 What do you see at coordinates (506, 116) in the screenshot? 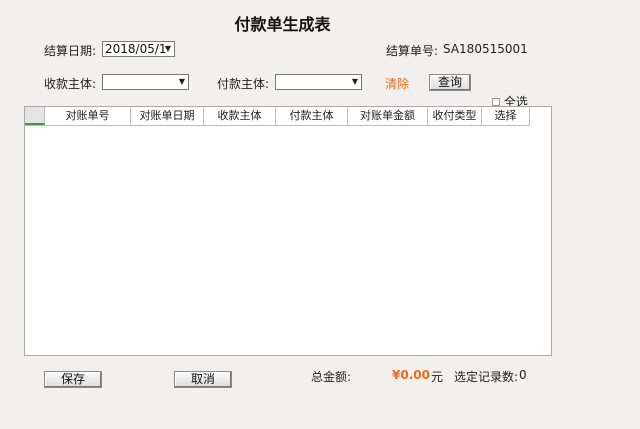
I see `column-header: 选择` at bounding box center [506, 116].